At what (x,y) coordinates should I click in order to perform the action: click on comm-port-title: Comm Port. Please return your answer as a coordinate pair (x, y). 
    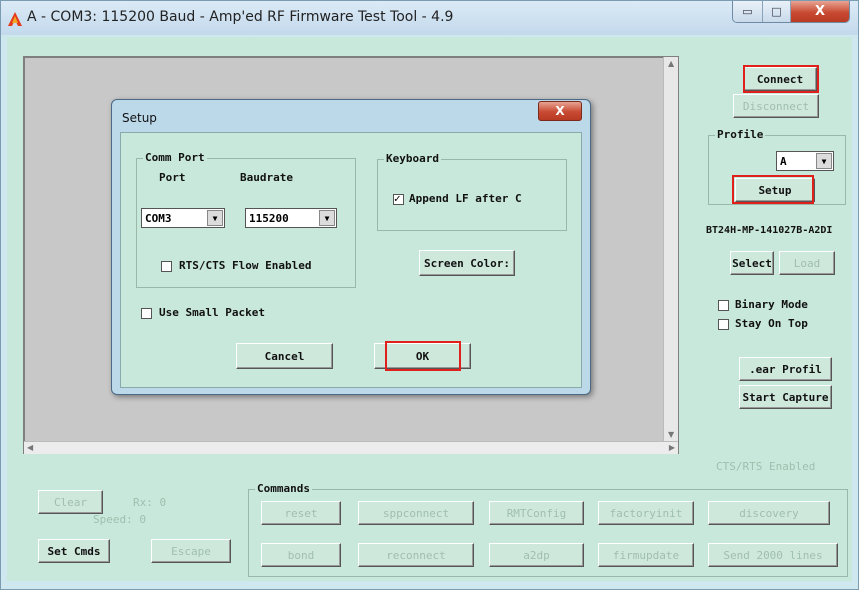
    Looking at the image, I should click on (175, 157).